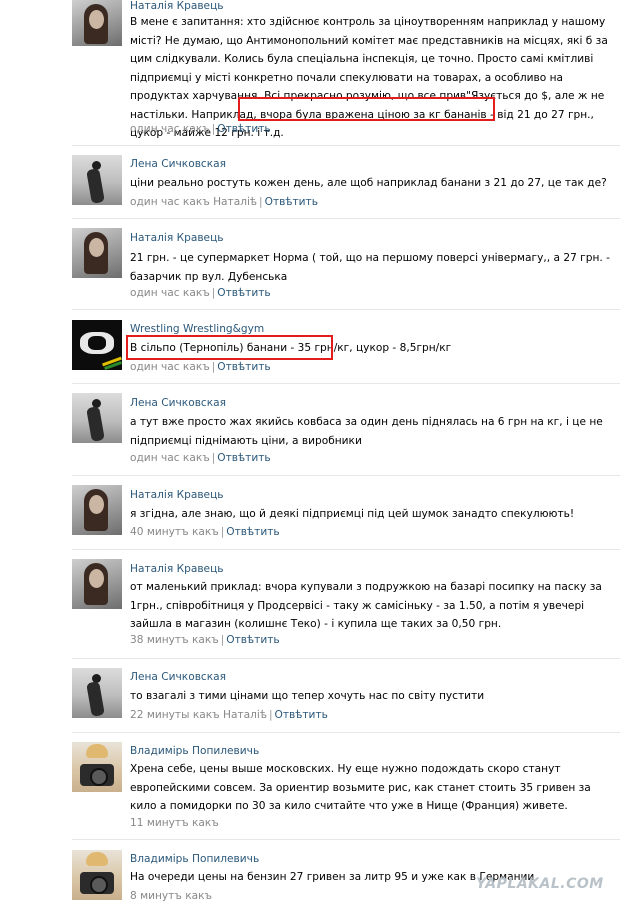 This screenshot has width=639, height=917. I want to click on comment-meta: 22 минуты какъ Наталіѣ | Отвѣтить, so click(229, 715).